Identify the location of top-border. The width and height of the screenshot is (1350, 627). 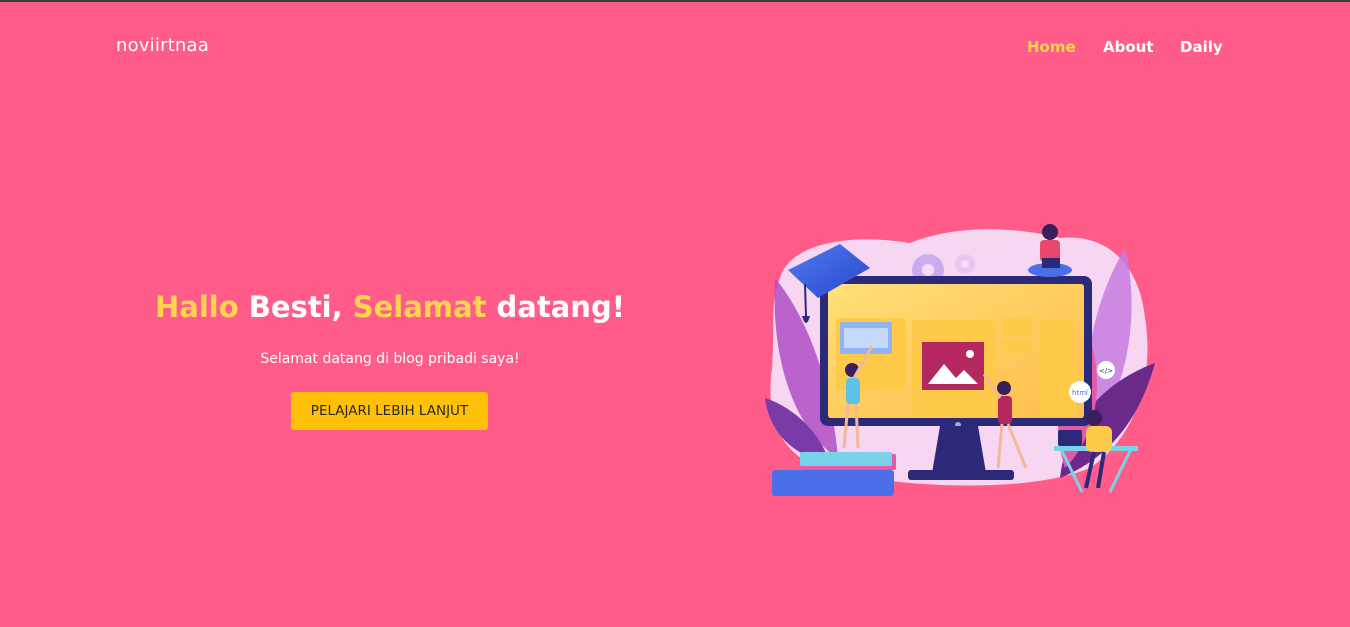
(675, 1).